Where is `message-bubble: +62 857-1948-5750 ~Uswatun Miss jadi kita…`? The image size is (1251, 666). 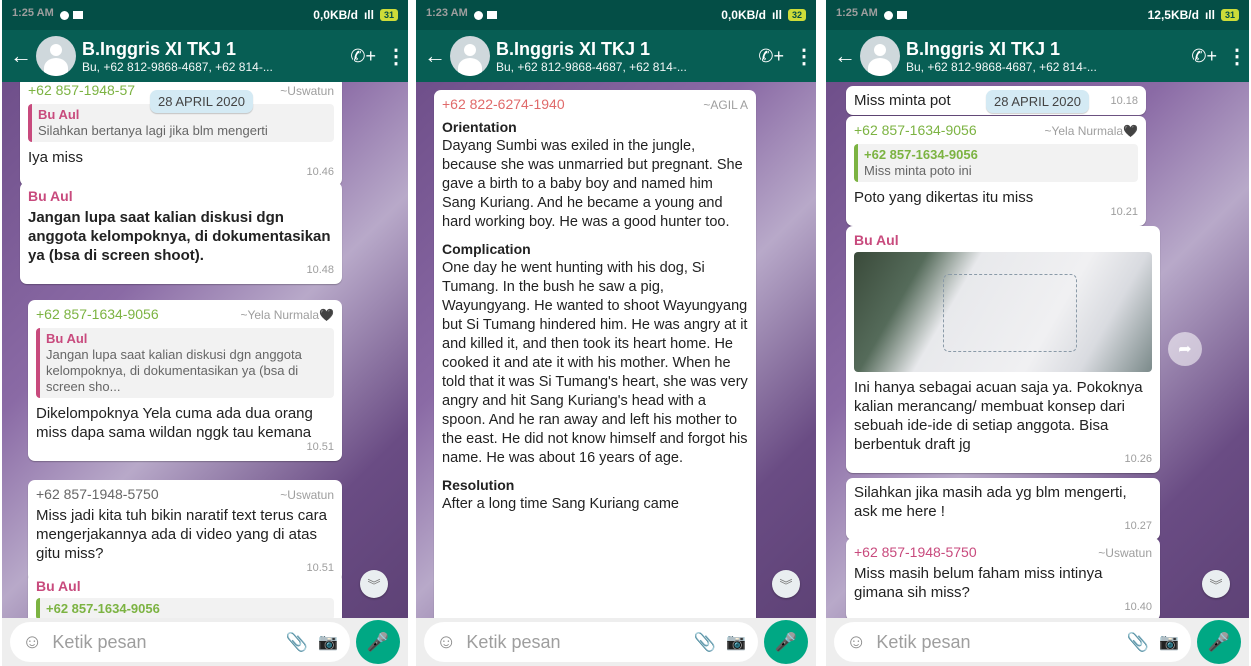
message-bubble: +62 857-1948-5750 ~Uswatun Miss jadi kita… is located at coordinates (185, 531).